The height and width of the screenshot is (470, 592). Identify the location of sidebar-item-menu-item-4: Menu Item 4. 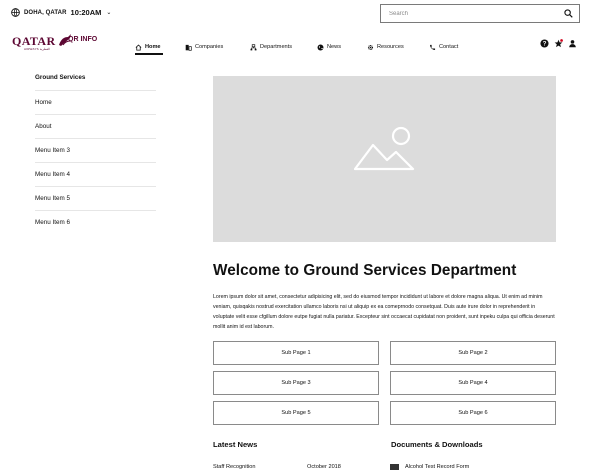
(95, 174).